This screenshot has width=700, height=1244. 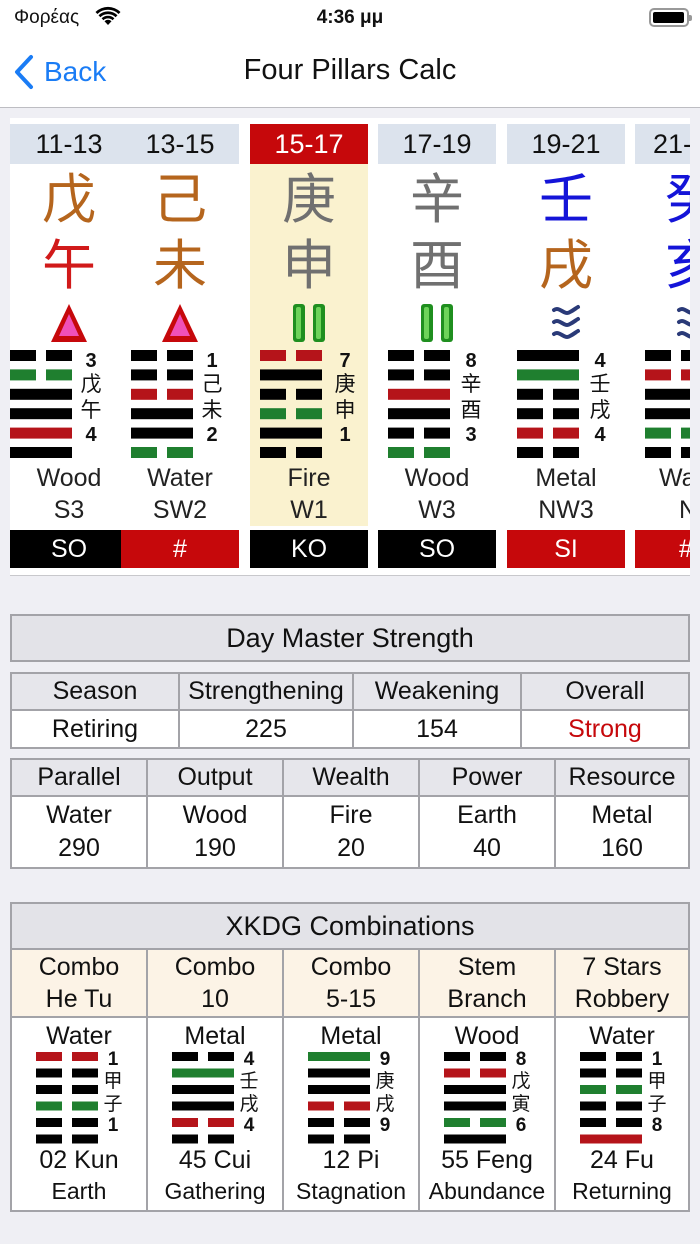 What do you see at coordinates (215, 832) in the screenshot?
I see `element-cell: Wood 190` at bounding box center [215, 832].